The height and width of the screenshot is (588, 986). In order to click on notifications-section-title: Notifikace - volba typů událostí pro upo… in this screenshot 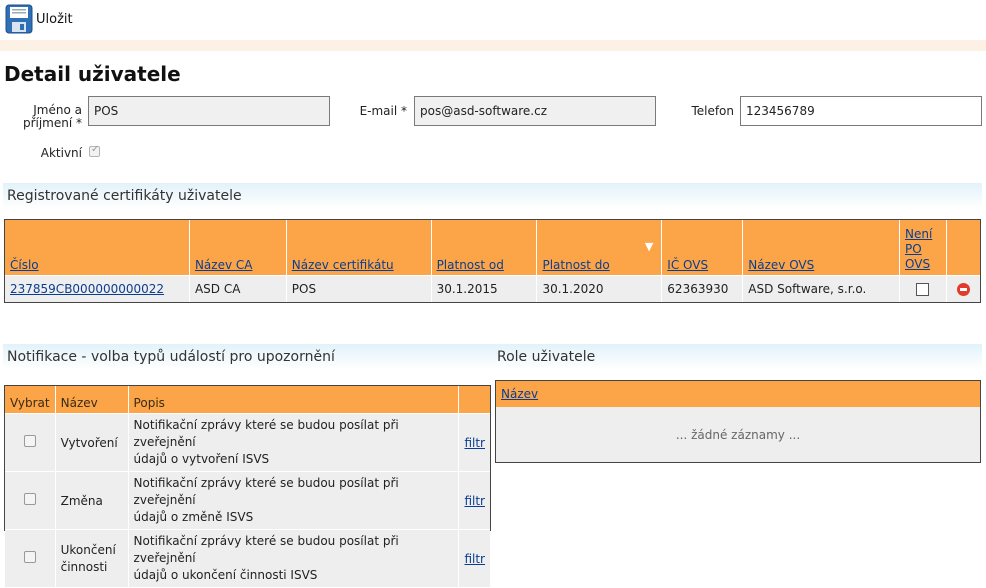, I will do `click(248, 357)`.